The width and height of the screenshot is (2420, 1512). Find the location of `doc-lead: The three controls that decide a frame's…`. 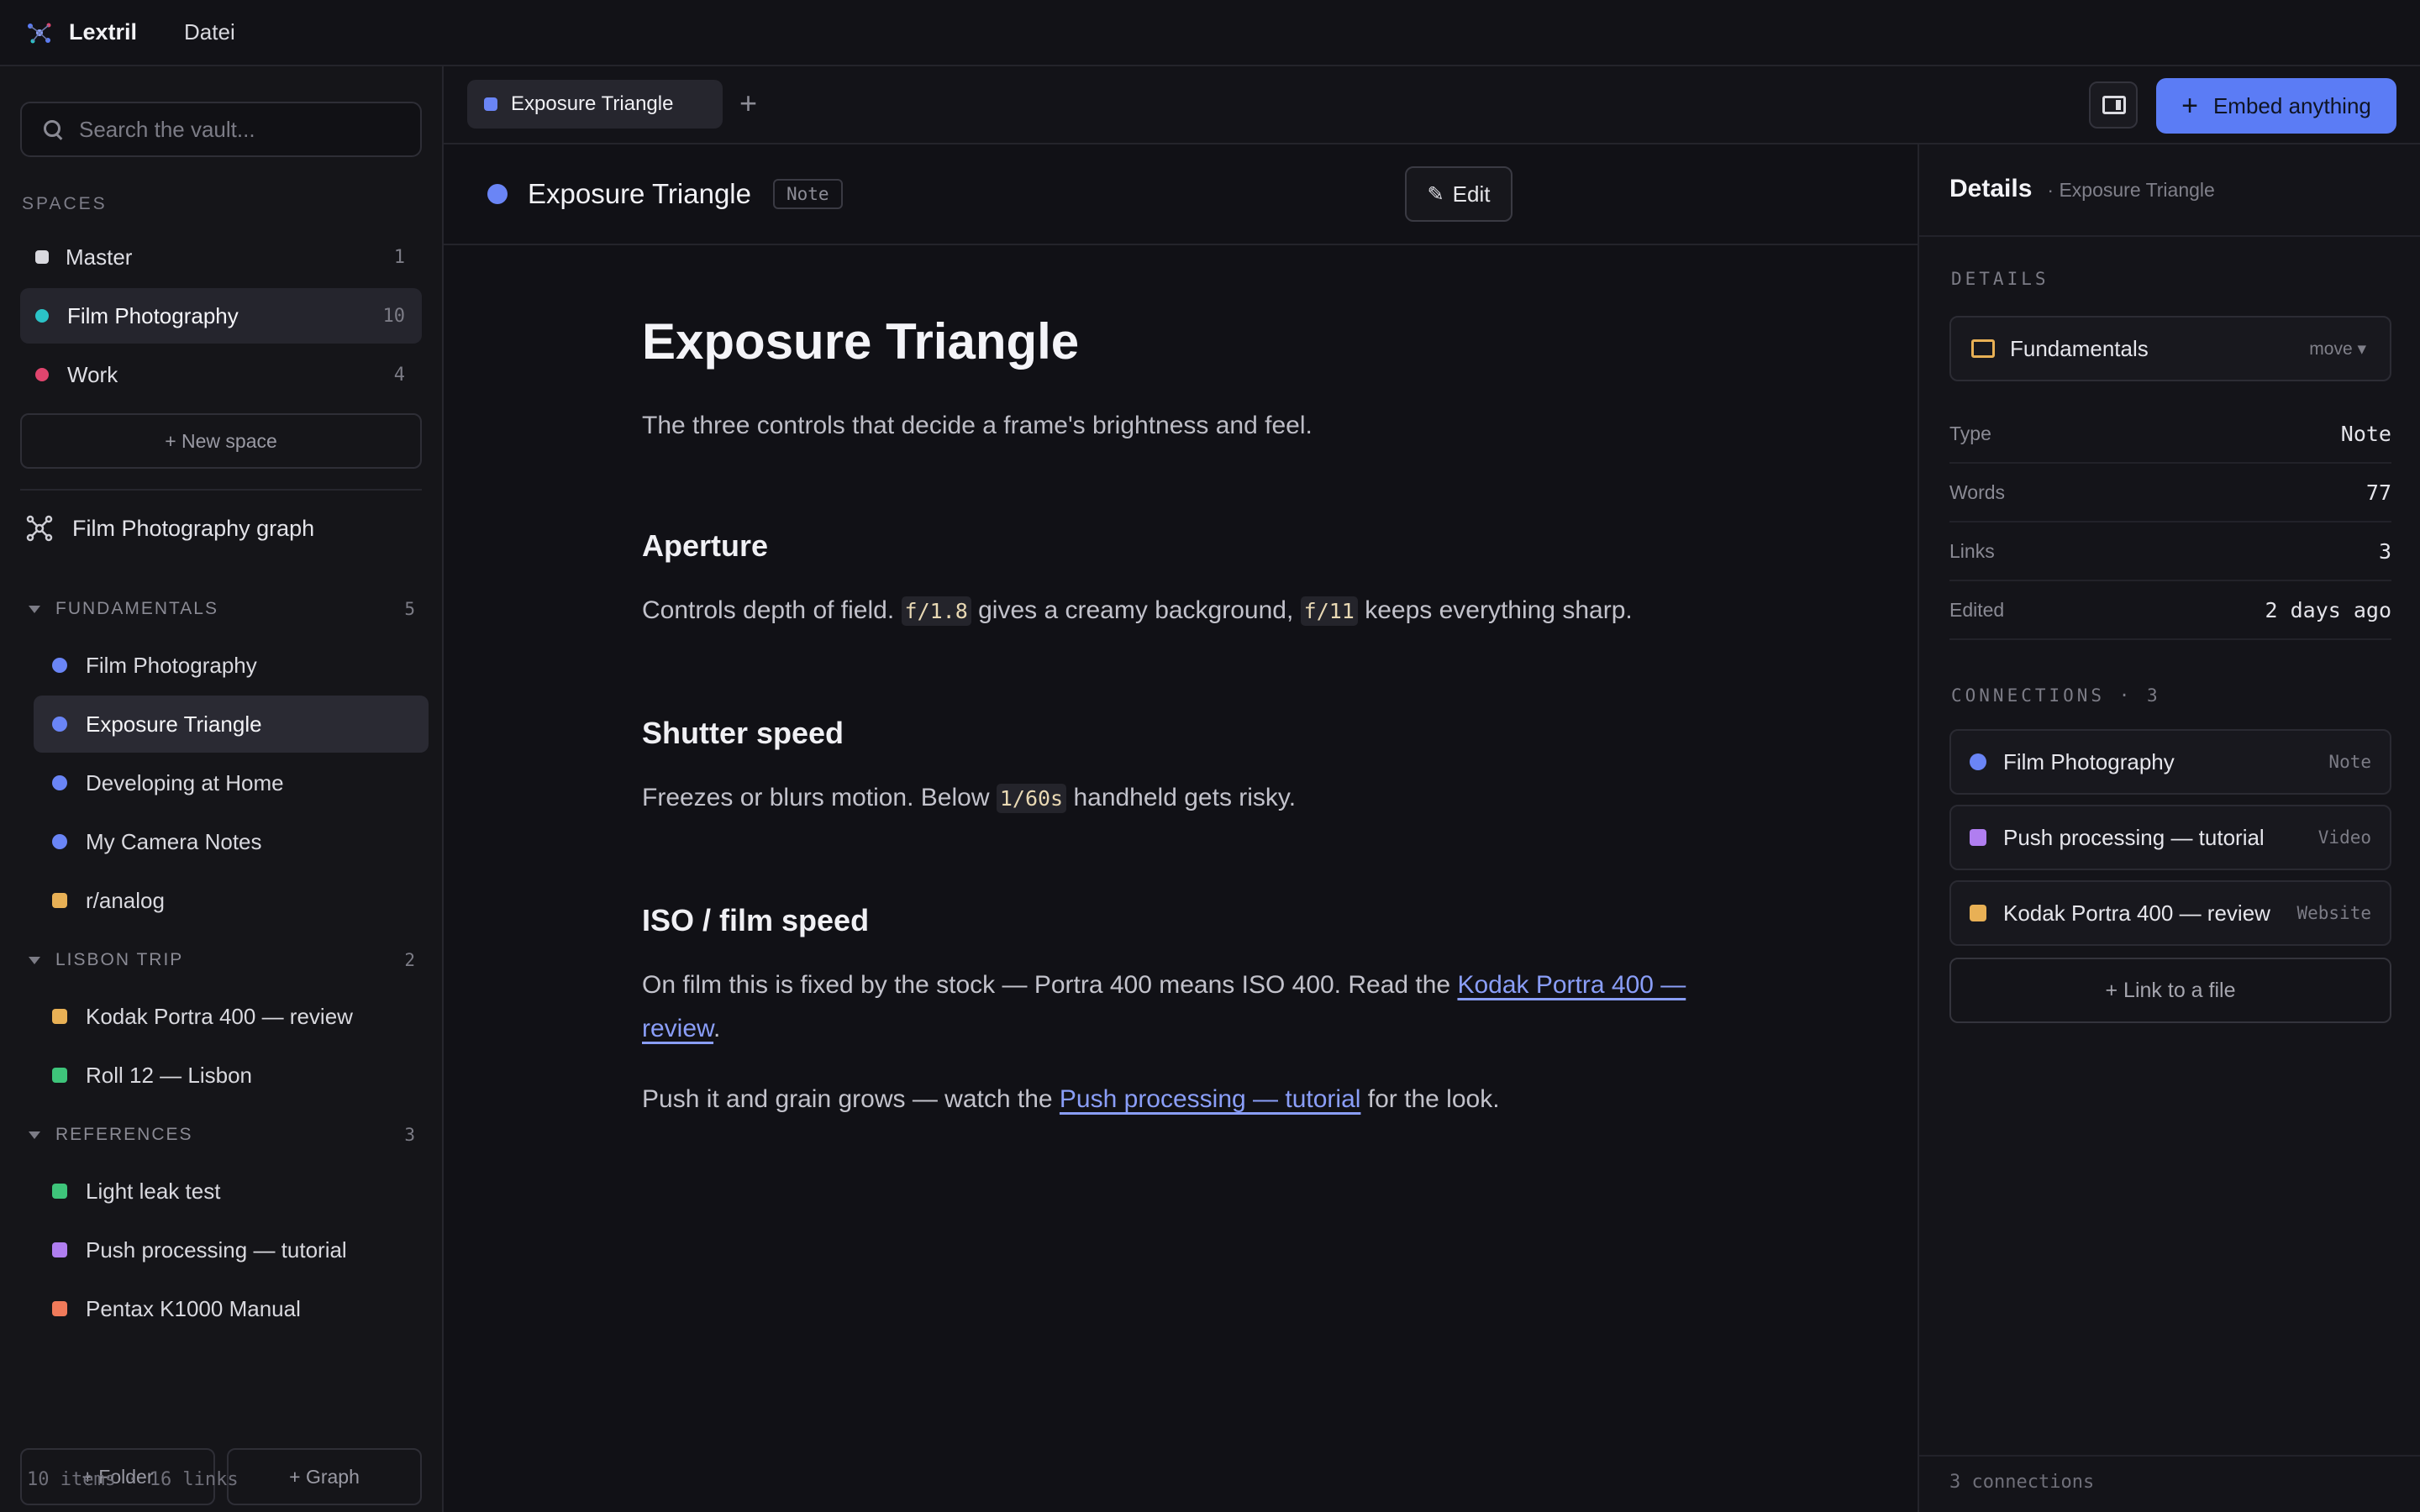

doc-lead: The three controls that decide a frame's… is located at coordinates (977, 425).